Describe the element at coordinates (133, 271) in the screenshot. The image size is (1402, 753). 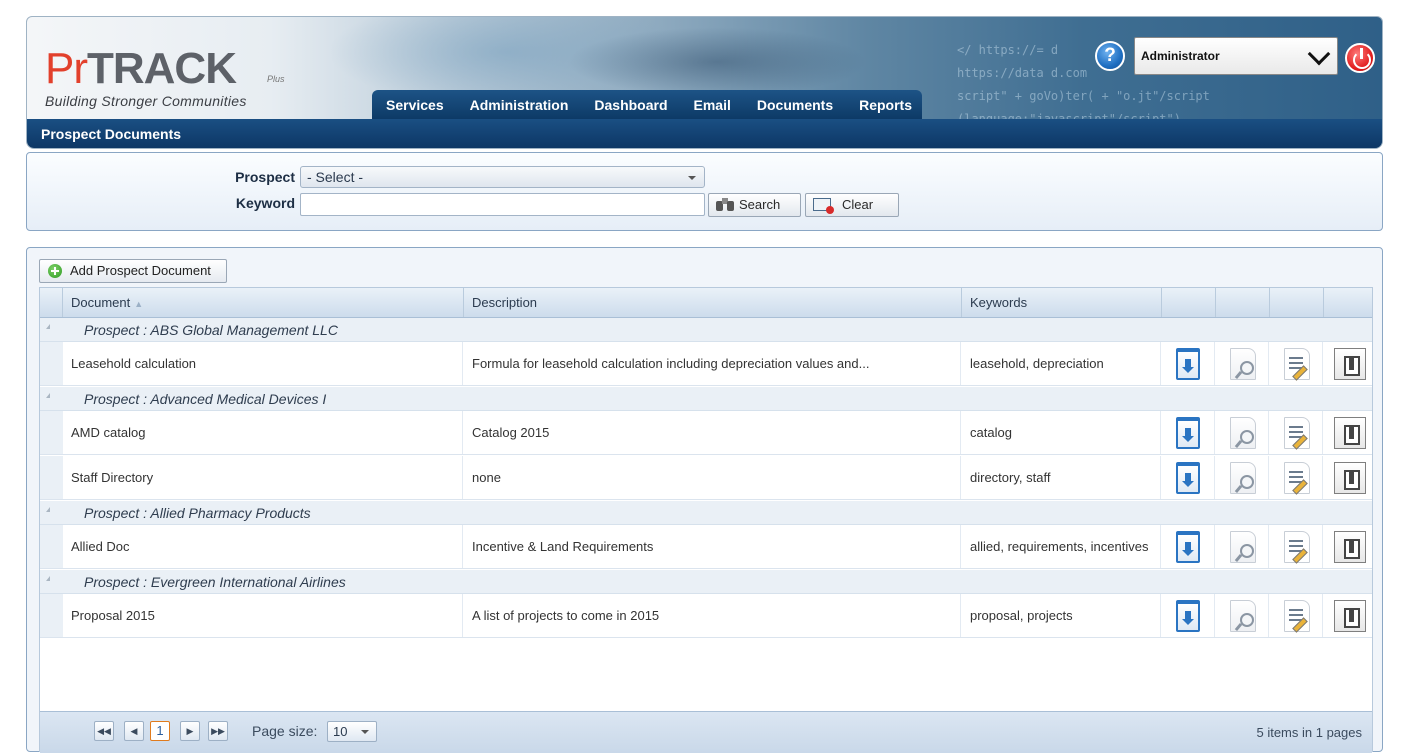
I see `add-prospect-document-button: Add Prospect Document` at that location.